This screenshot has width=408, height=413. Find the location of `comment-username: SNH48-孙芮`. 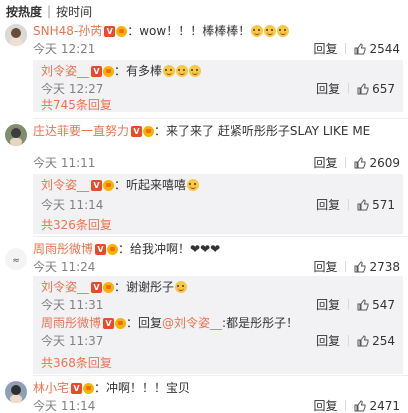

comment-username: SNH48-孙芮 is located at coordinates (67, 31).